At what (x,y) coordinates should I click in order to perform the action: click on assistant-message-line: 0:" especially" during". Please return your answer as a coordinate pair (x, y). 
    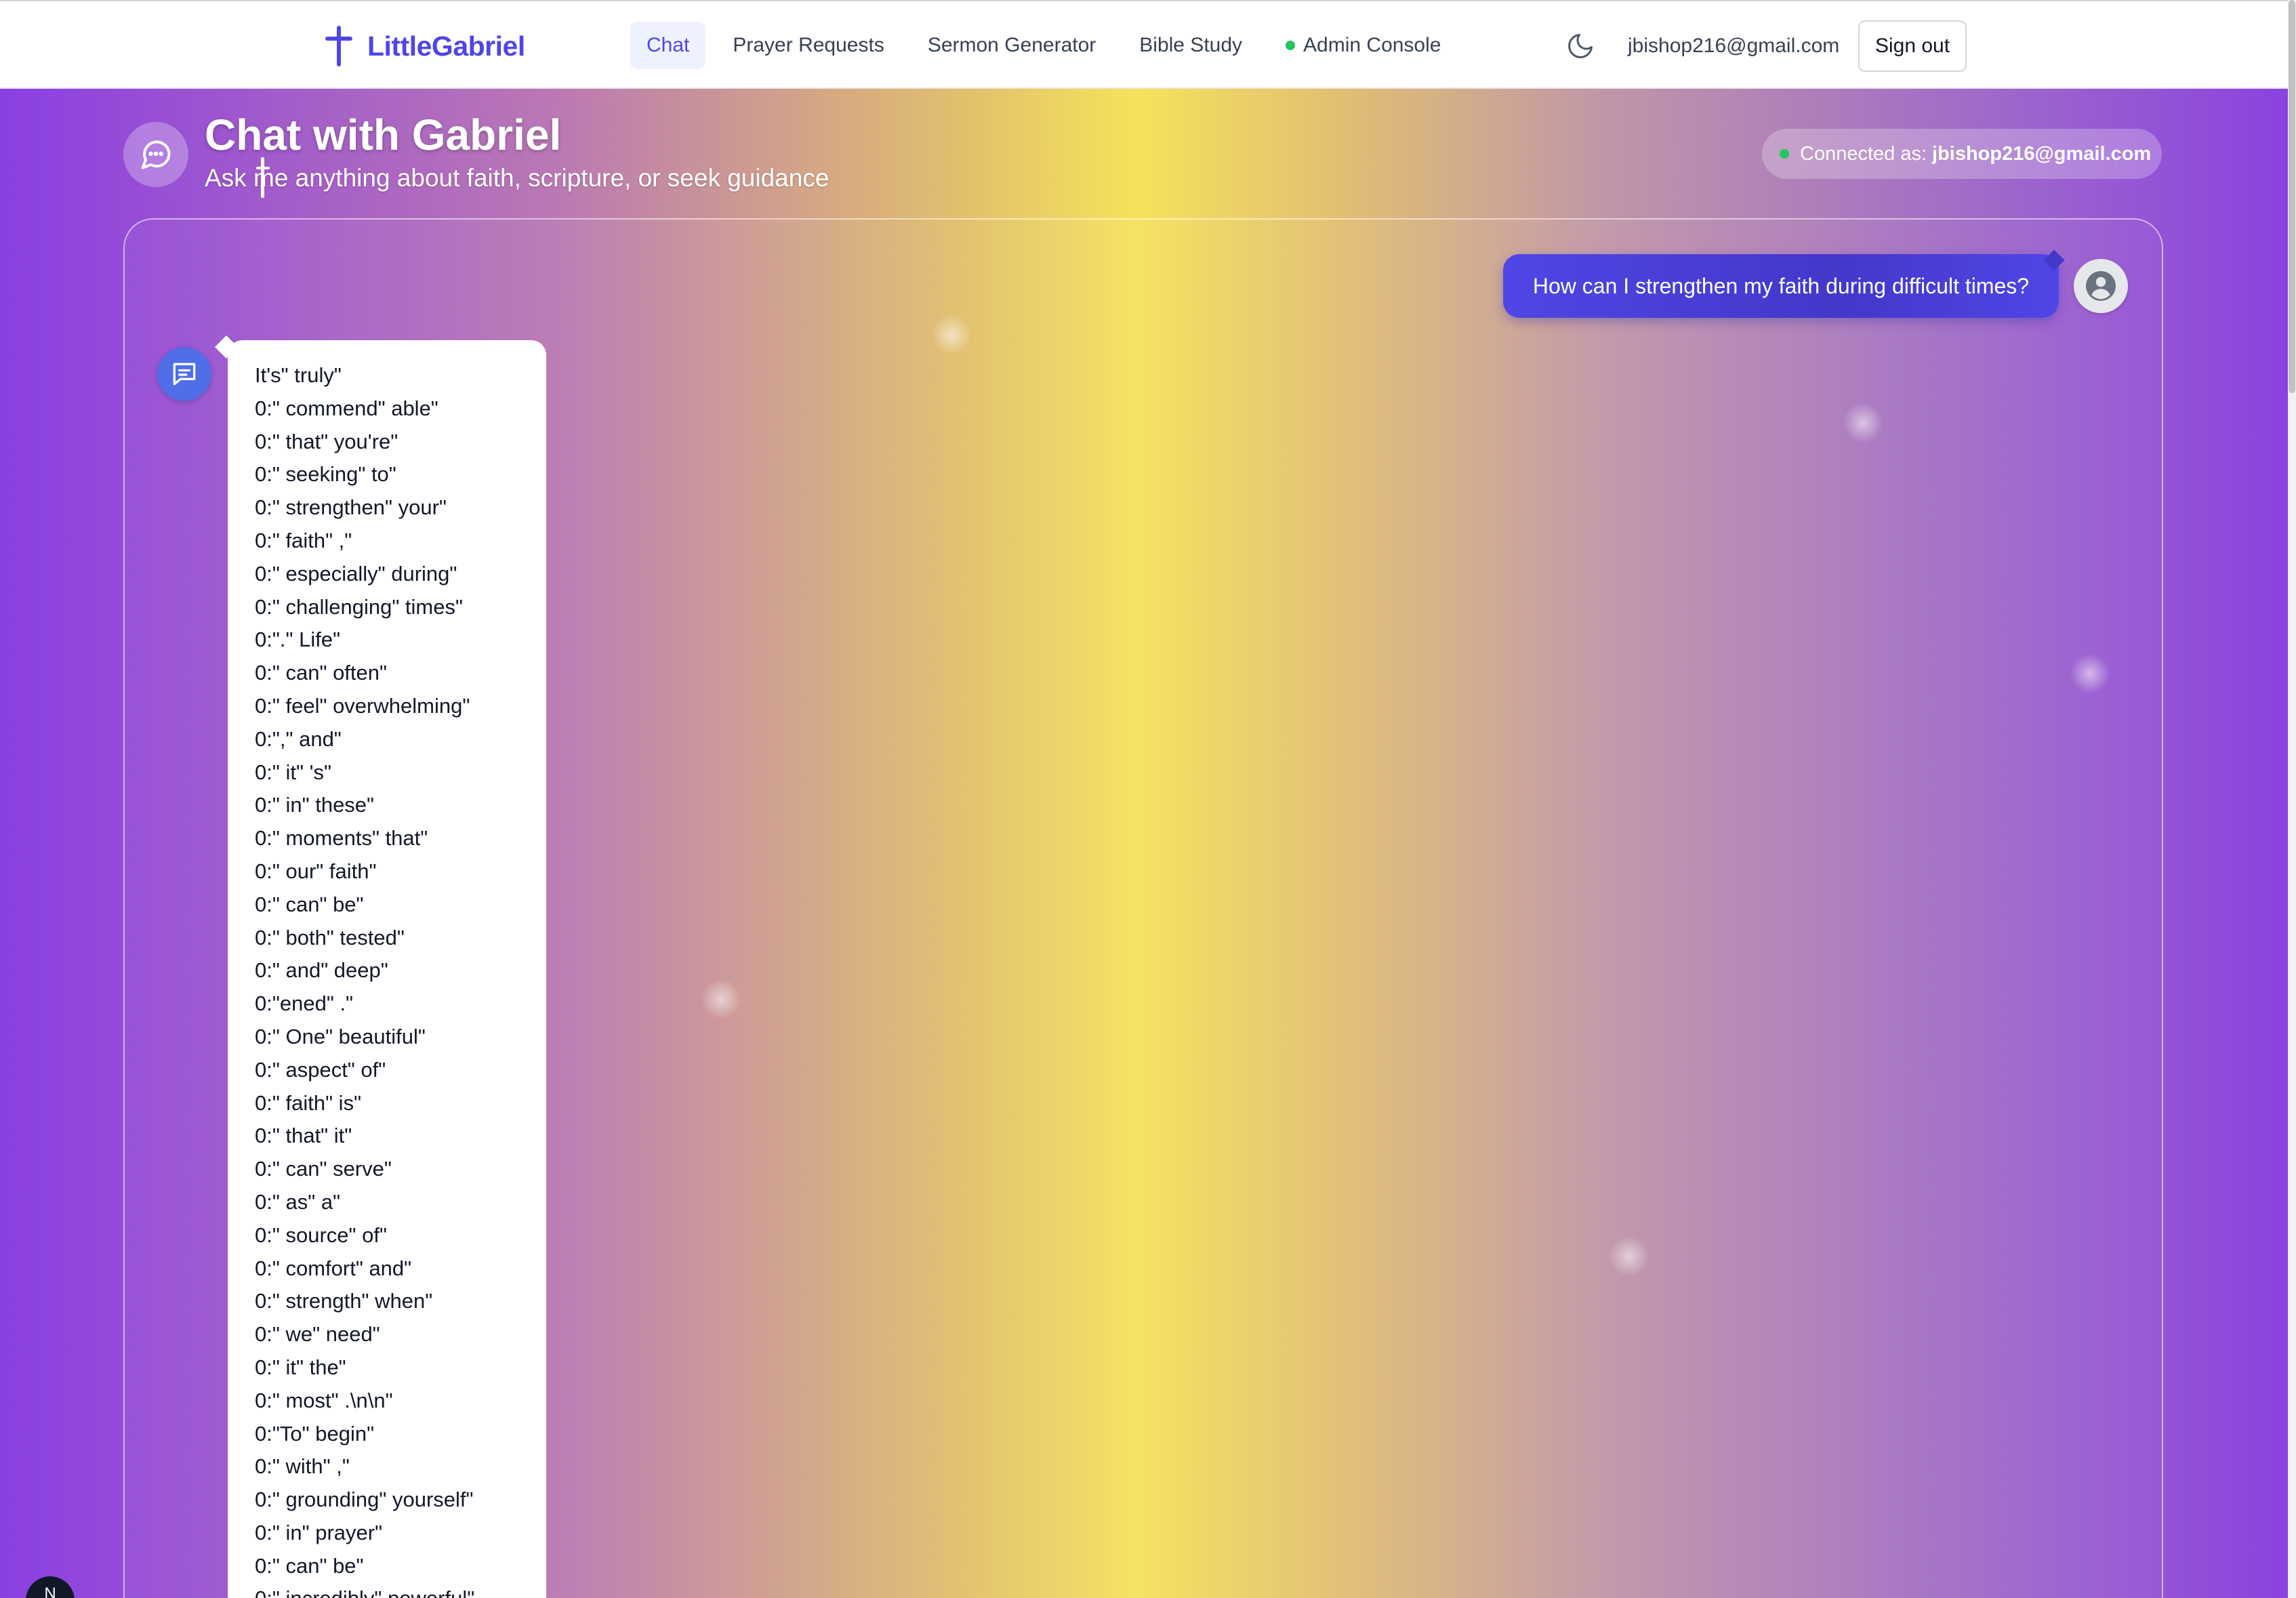
    Looking at the image, I should click on (356, 573).